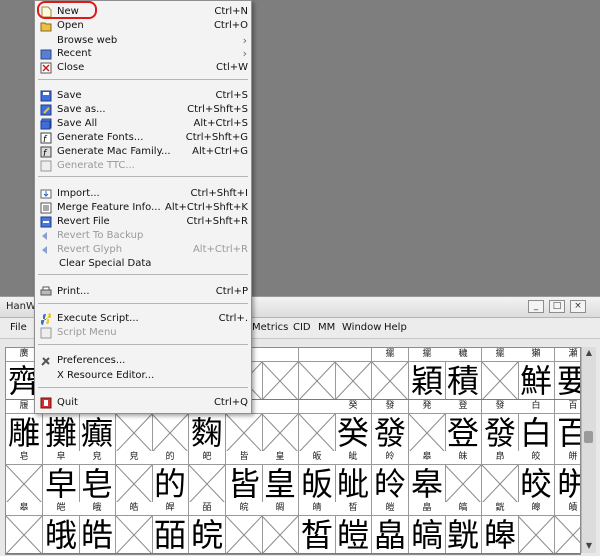 Image resolution: width=600 pixels, height=556 pixels. I want to click on file-menu-item-quit: Quit Ctrl+Q, so click(143, 403).